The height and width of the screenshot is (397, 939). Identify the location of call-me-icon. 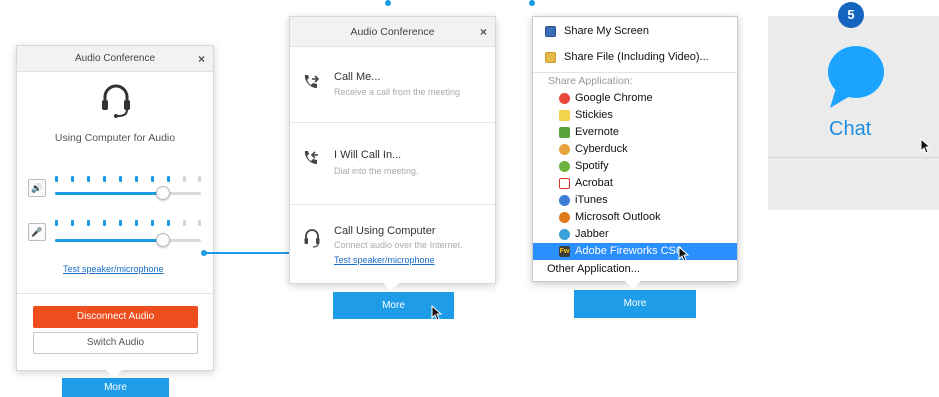
(312, 81).